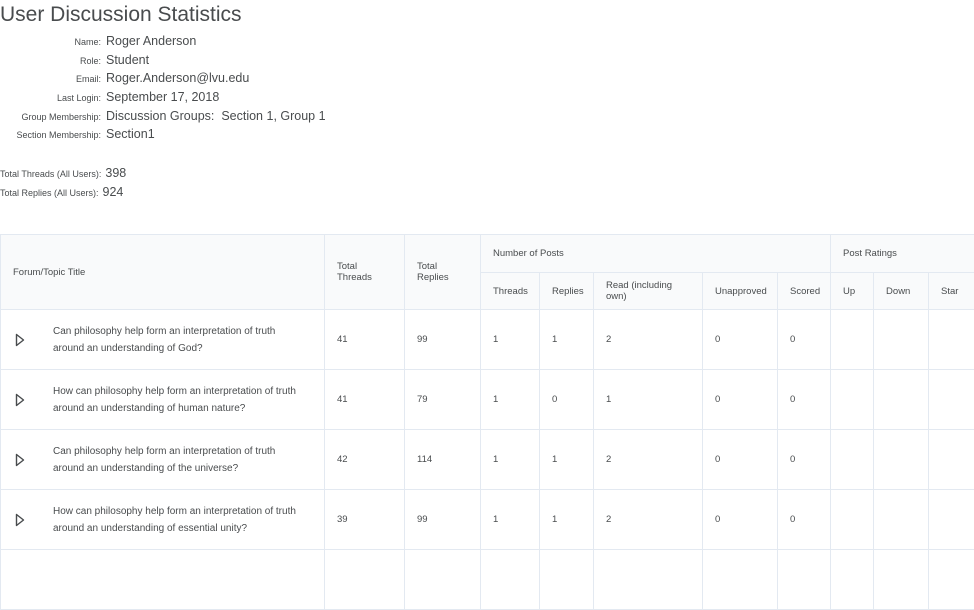 This screenshot has width=974, height=610. Describe the element at coordinates (63, 175) in the screenshot. I see `total-threads-row: Total Threads (All Users): 398` at that location.